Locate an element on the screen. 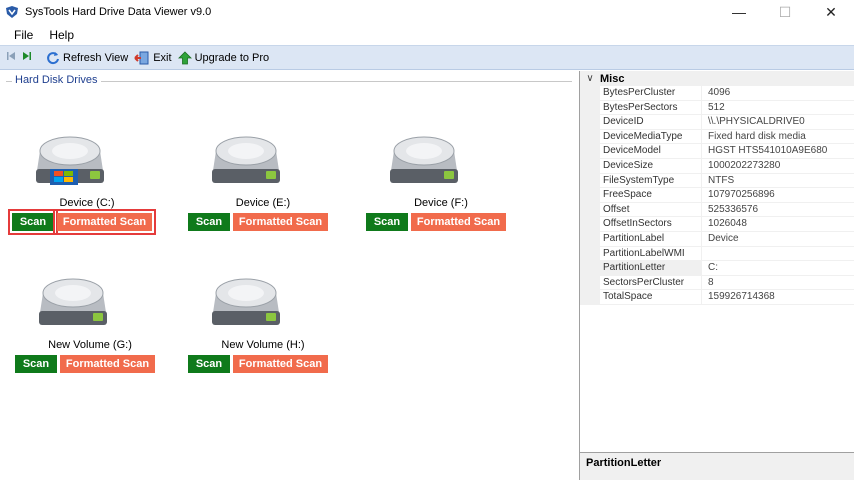  drive-label: Device (C:) is located at coordinates (87, 203).